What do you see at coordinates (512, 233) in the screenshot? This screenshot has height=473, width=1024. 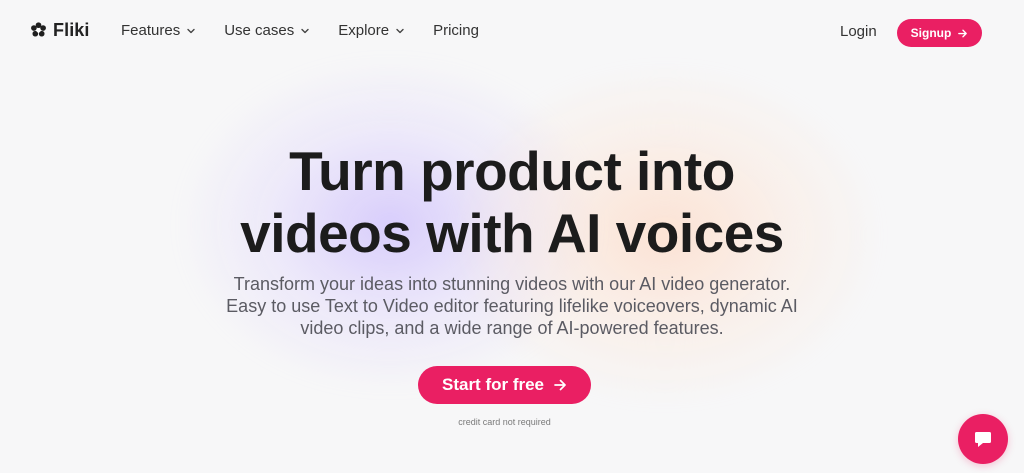 I see `hero-title-line: videos with AI voices` at bounding box center [512, 233].